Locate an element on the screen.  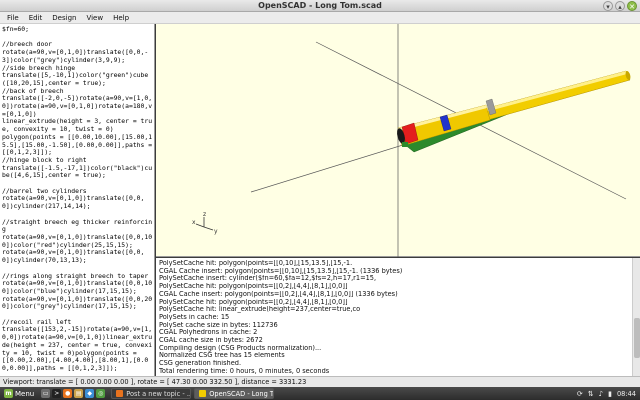
start-menu-button: m Menu is located at coordinates (19, 393).